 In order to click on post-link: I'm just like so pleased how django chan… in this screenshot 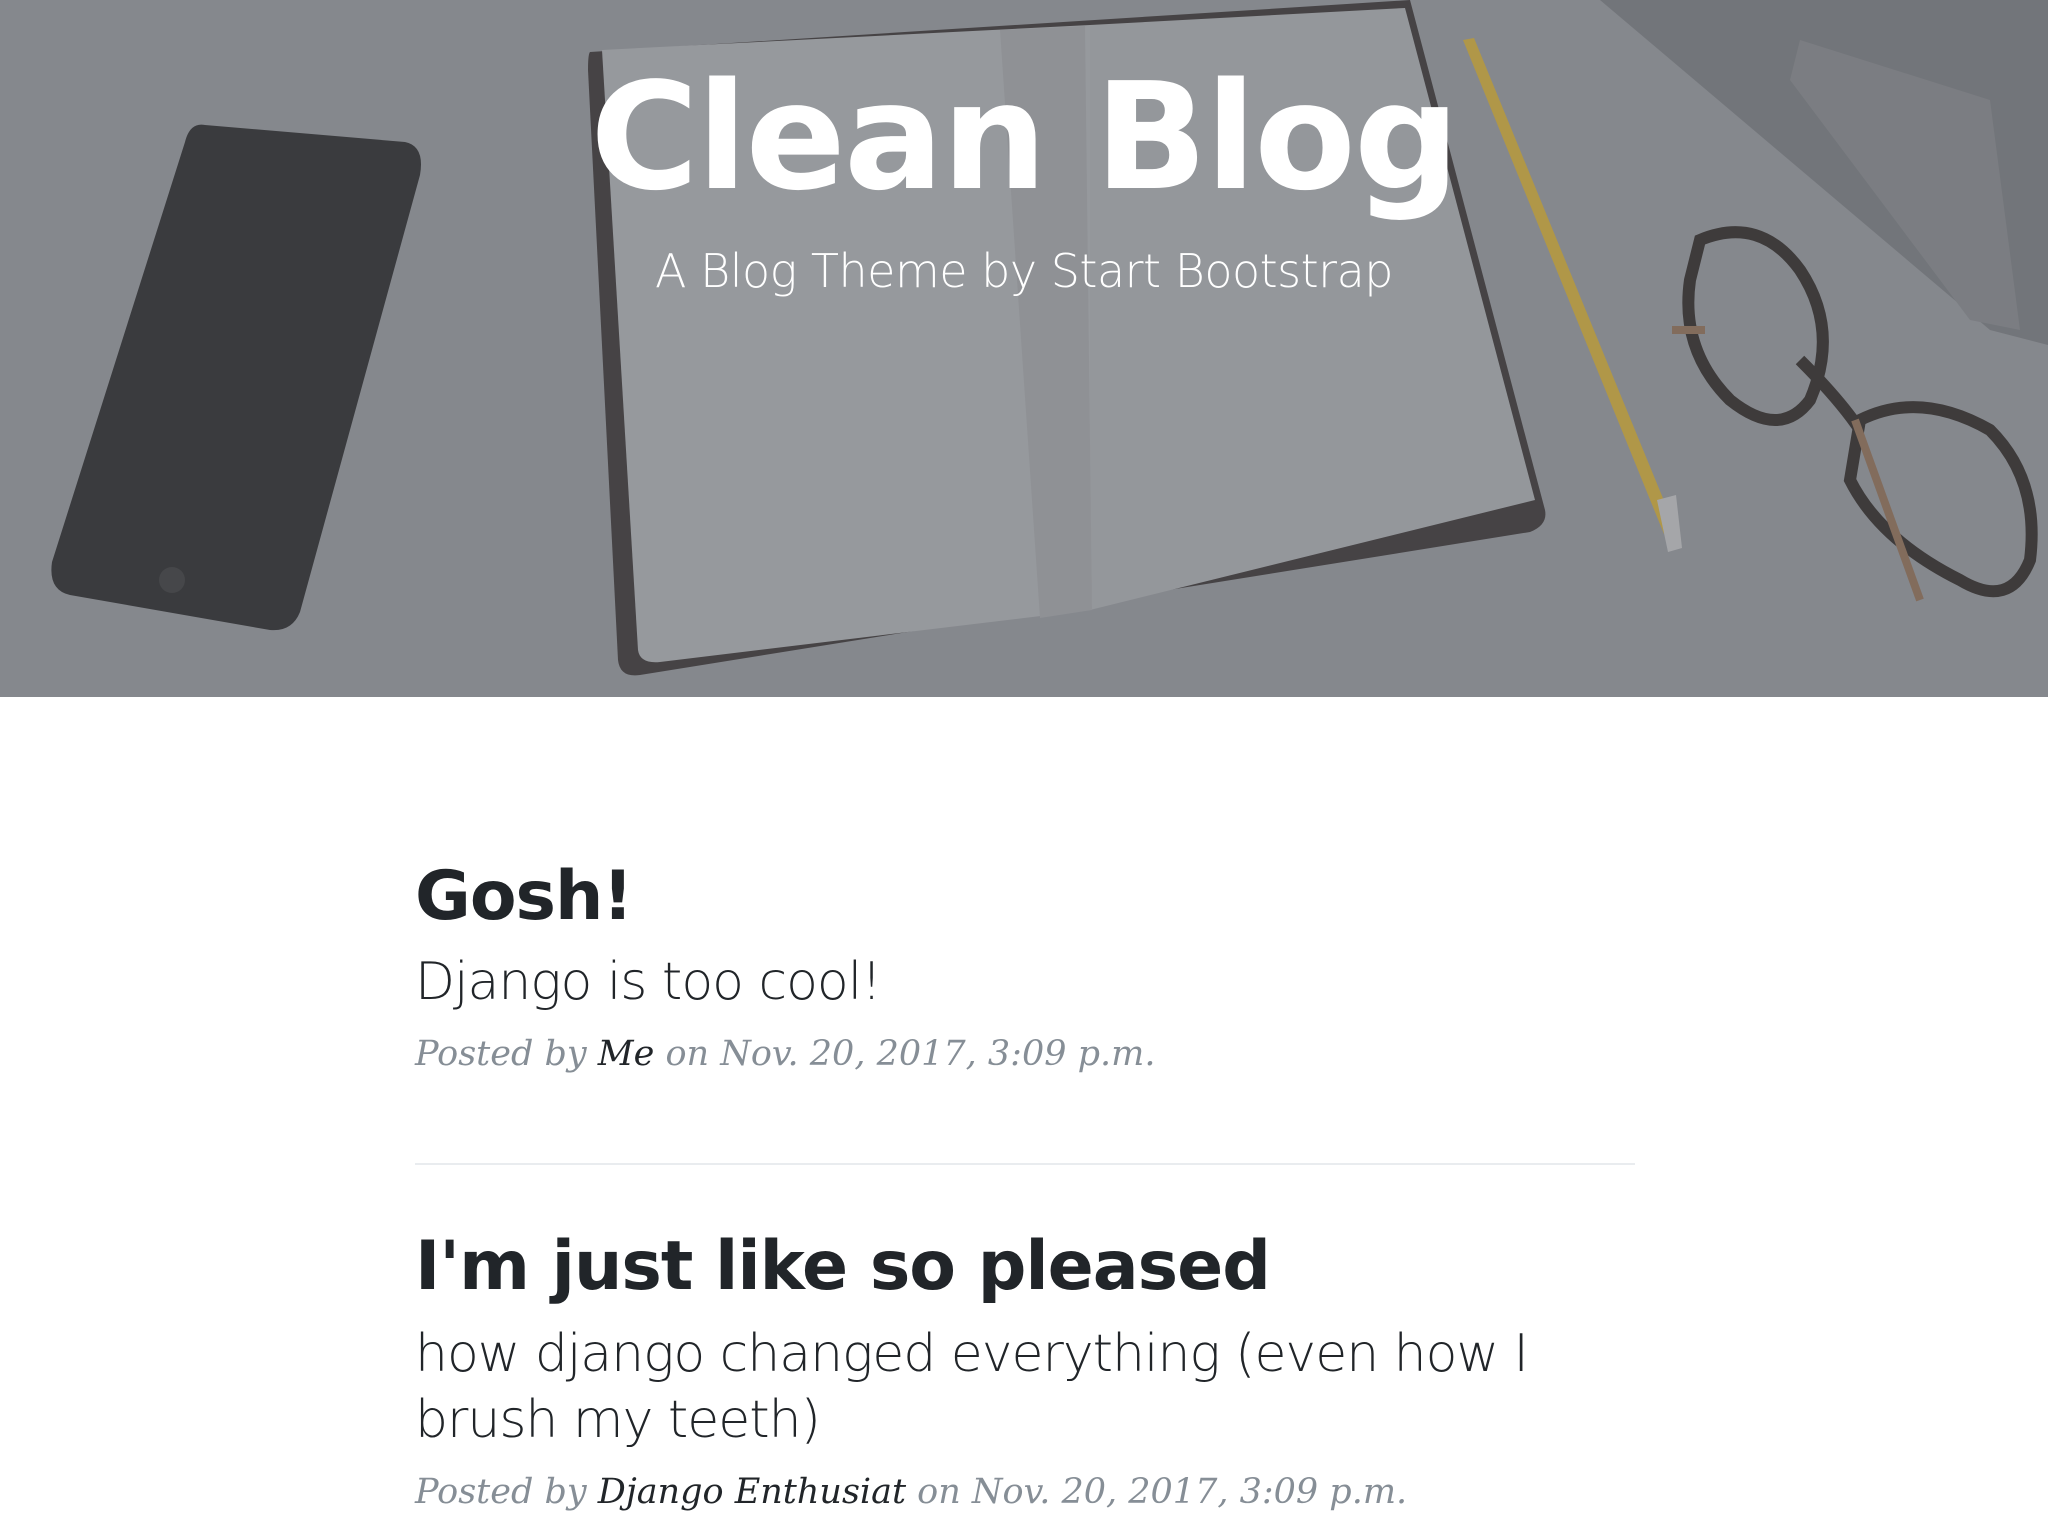, I will do `click(1025, 1339)`.